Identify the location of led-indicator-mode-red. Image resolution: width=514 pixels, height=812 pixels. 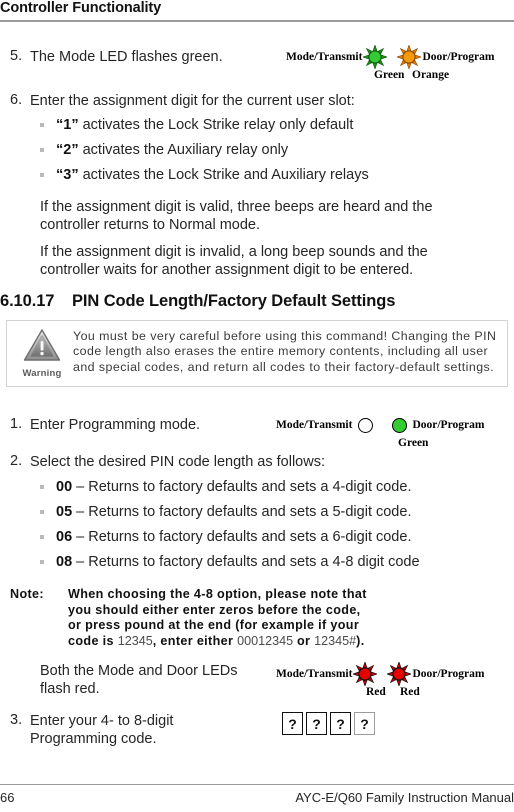
(365, 674).